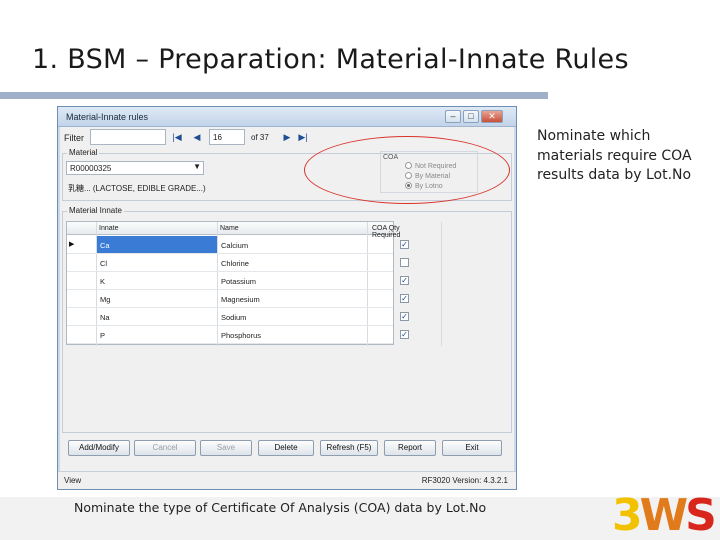 Image resolution: width=720 pixels, height=540 pixels. Describe the element at coordinates (227, 137) in the screenshot. I see `page-number-input: 16` at that location.